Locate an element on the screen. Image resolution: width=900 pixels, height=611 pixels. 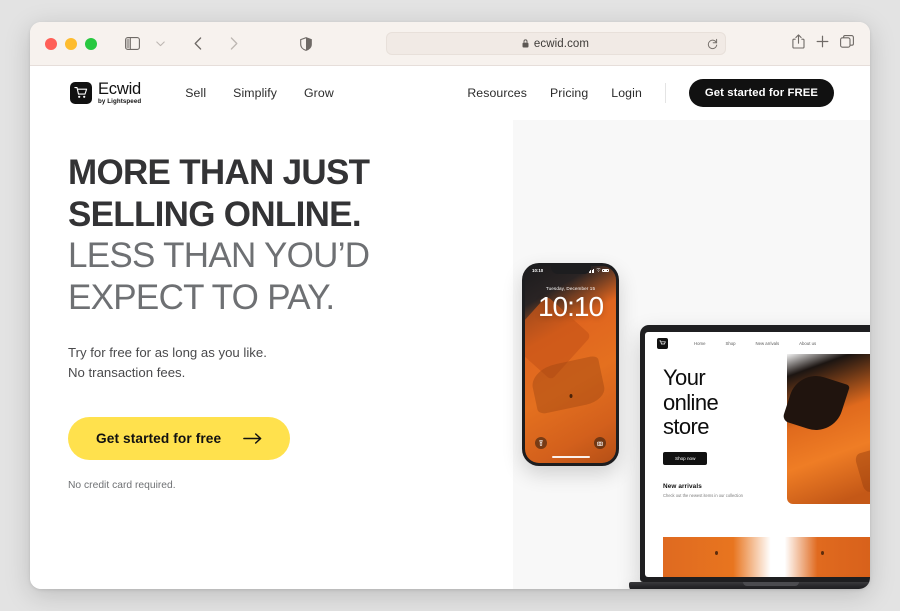
store-nav-shop: Shop is located at coordinates (730, 343).